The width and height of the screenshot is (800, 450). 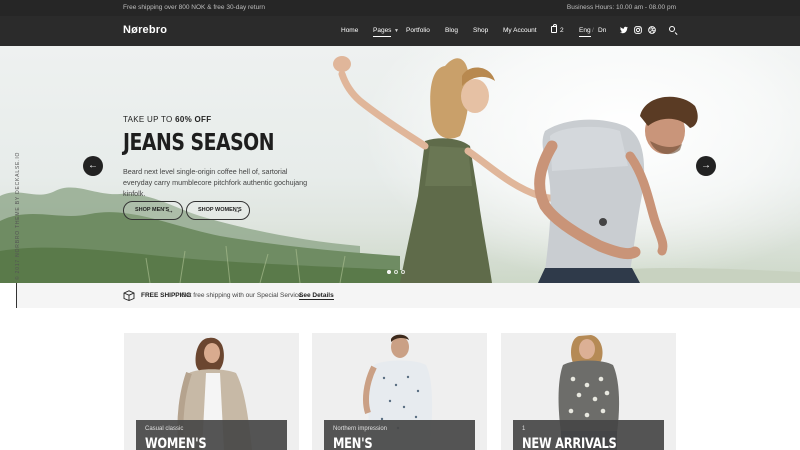 I want to click on search-icon, so click(x=672, y=29).